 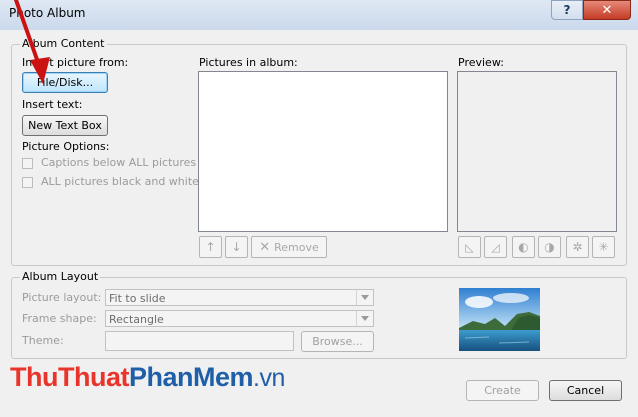 I want to click on create-button-label: Create, so click(x=502, y=390).